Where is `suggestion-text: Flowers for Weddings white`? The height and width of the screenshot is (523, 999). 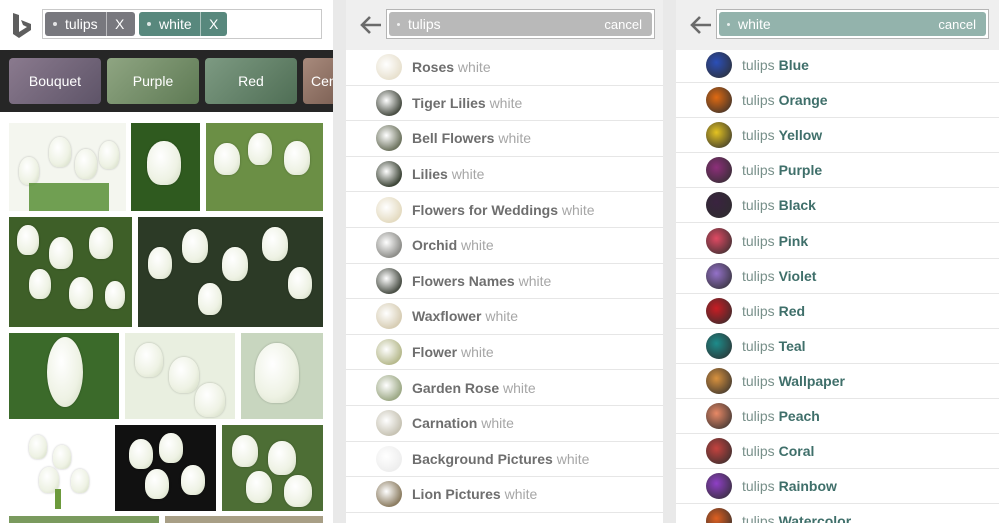
suggestion-text: Flowers for Weddings white is located at coordinates (503, 210).